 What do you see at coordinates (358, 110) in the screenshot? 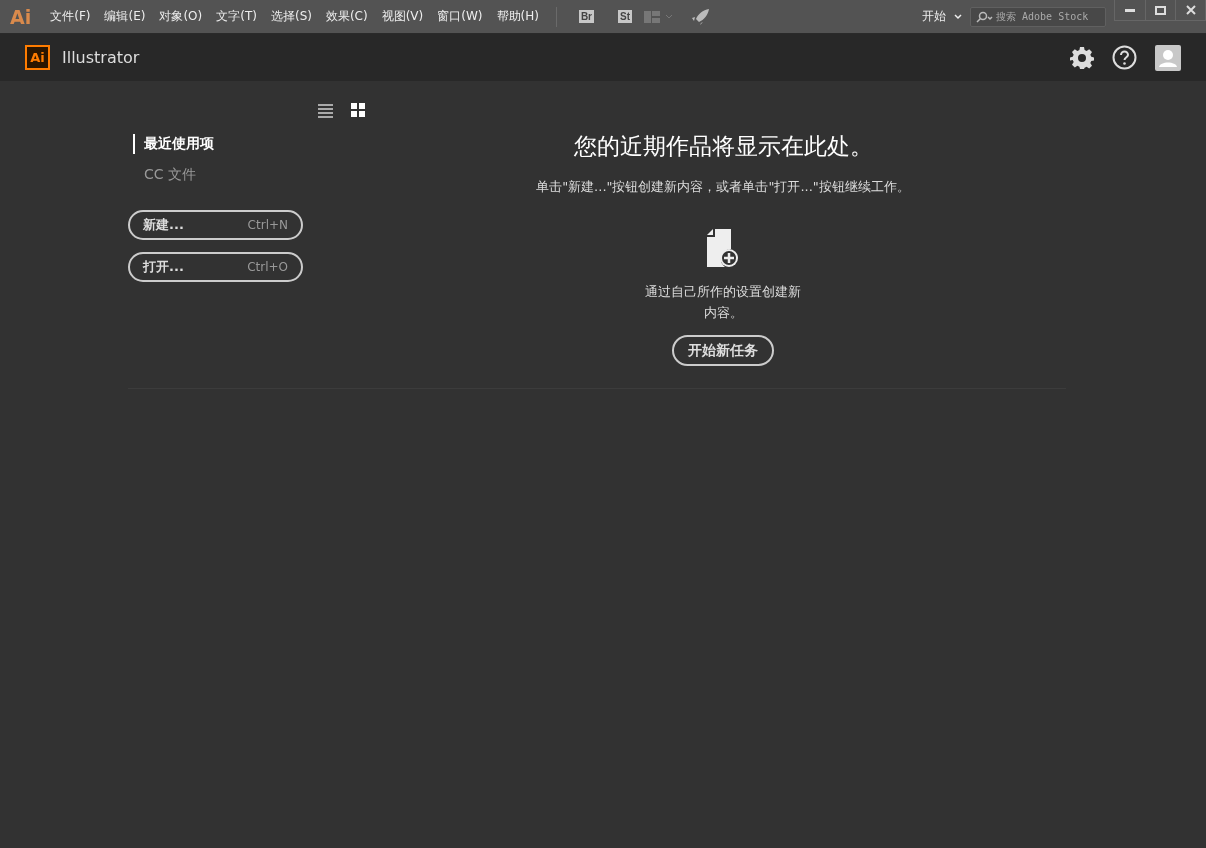
I see `grid-view-button` at bounding box center [358, 110].